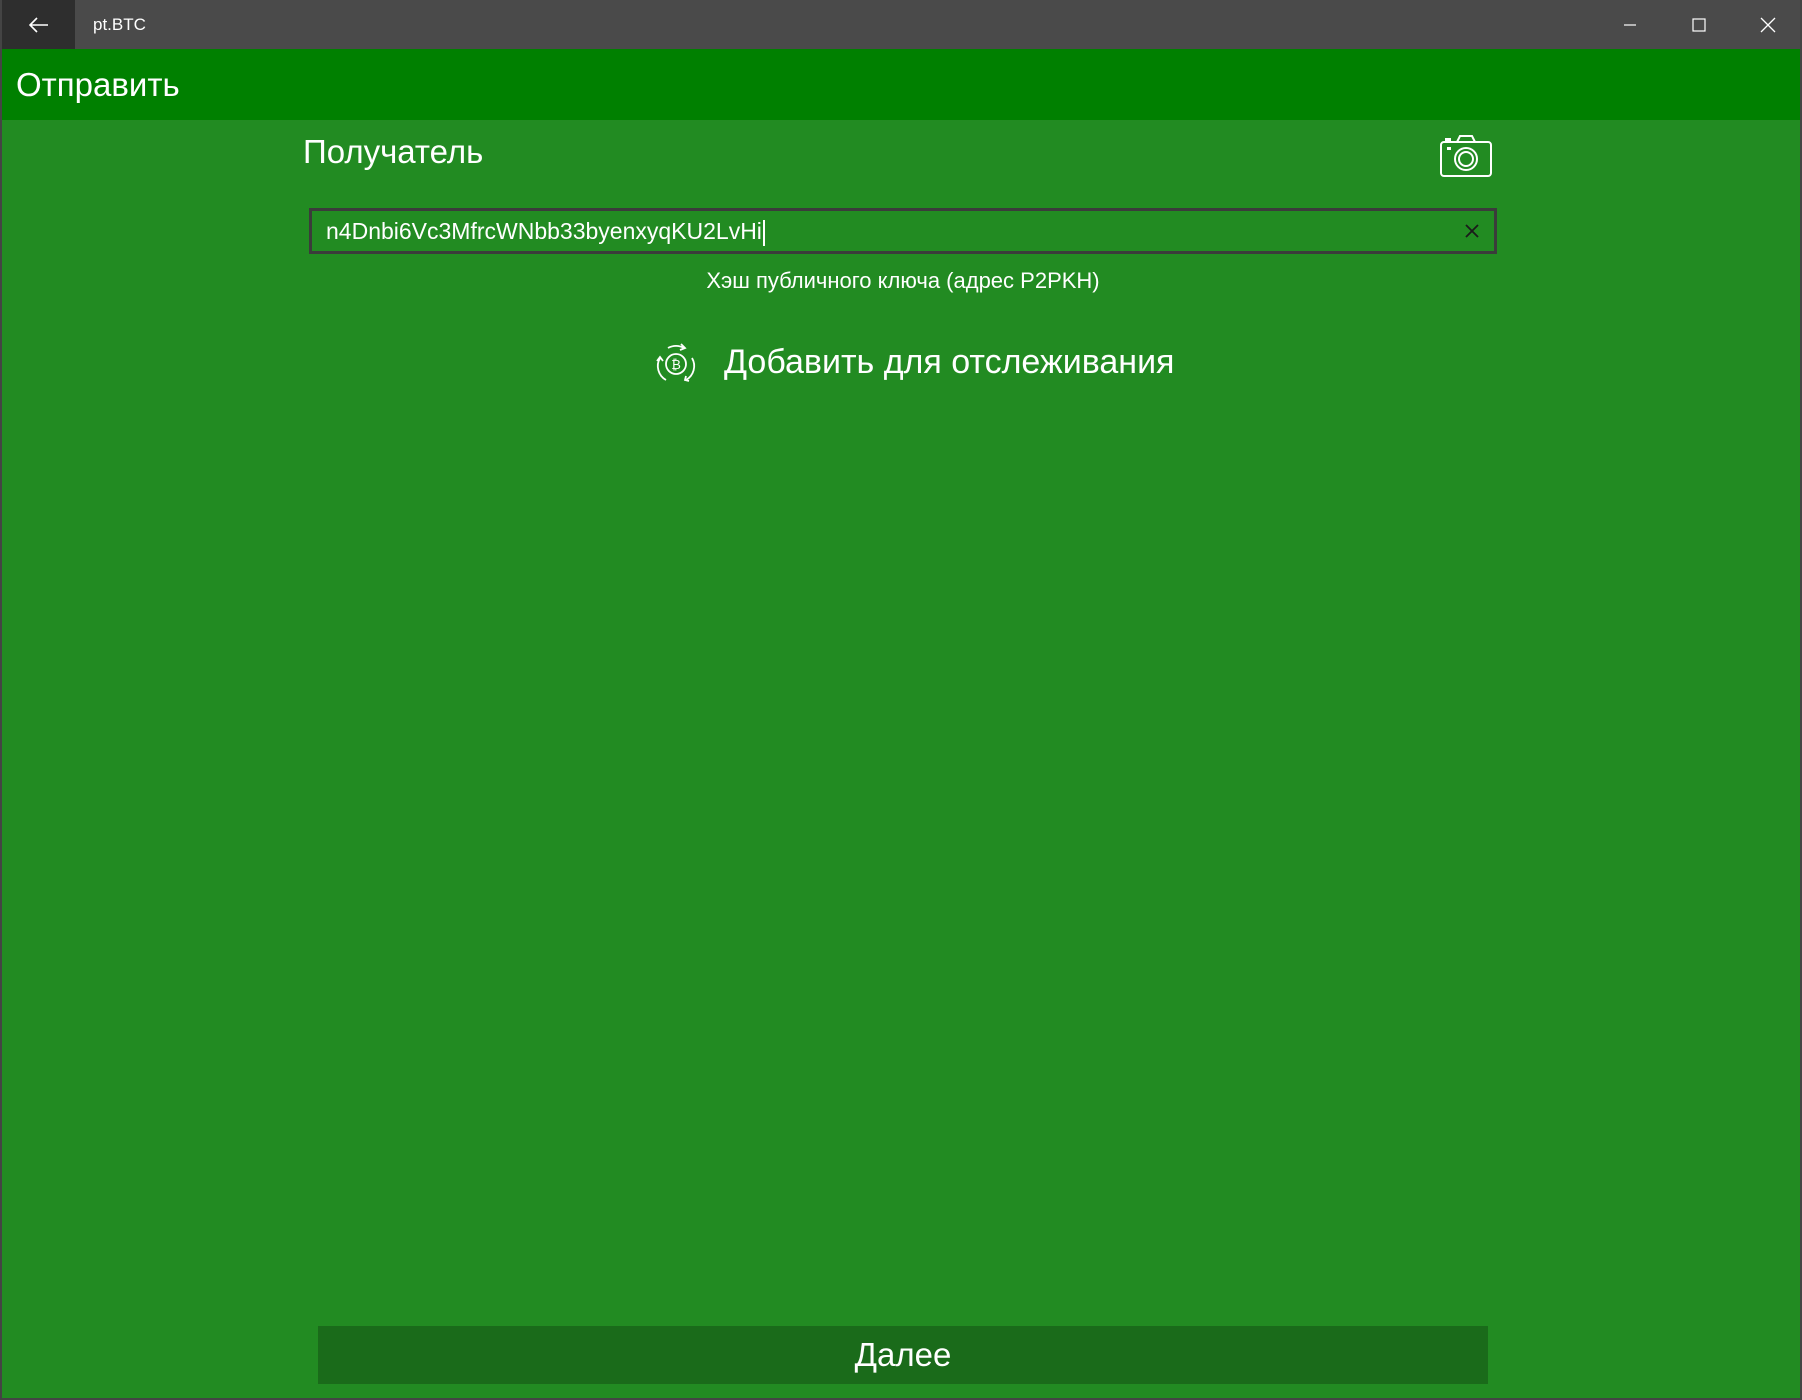  Describe the element at coordinates (98, 84) in the screenshot. I see `page-title: Отправить` at that location.